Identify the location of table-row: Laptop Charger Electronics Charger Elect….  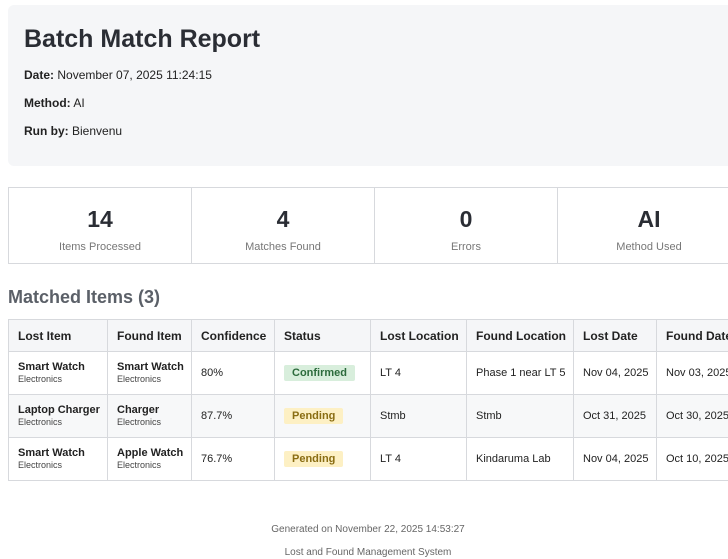
(368, 416).